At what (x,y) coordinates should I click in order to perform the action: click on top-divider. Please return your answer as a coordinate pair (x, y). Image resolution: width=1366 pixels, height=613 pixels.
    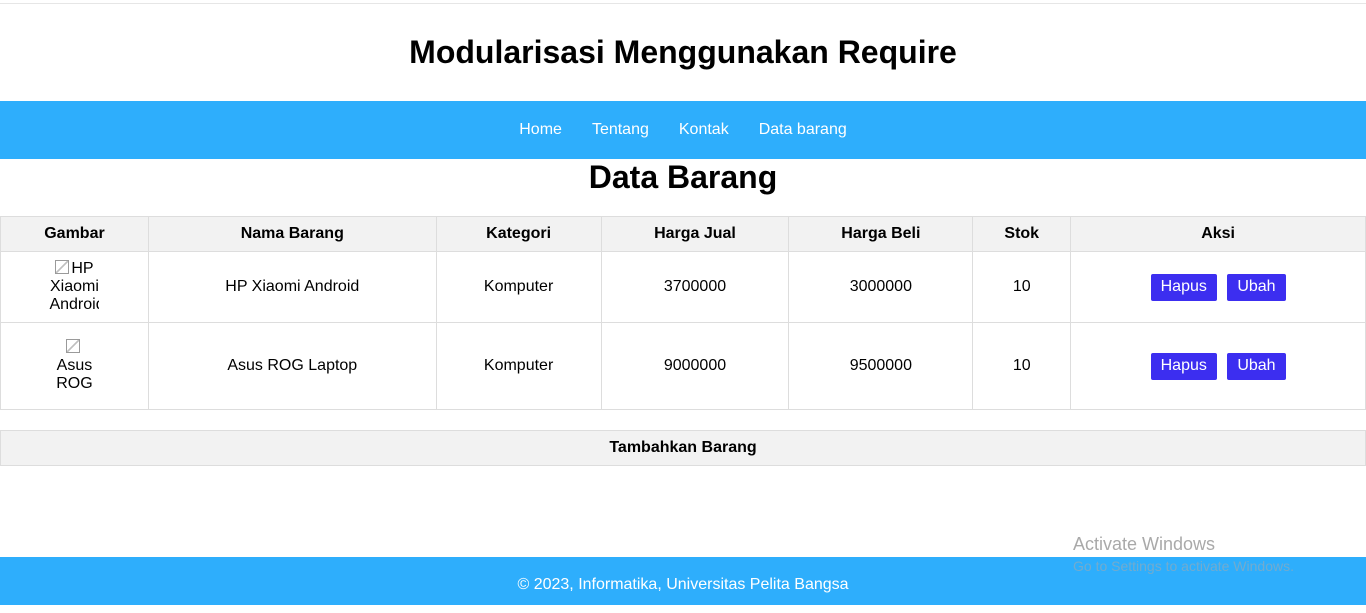
    Looking at the image, I should click on (683, 3).